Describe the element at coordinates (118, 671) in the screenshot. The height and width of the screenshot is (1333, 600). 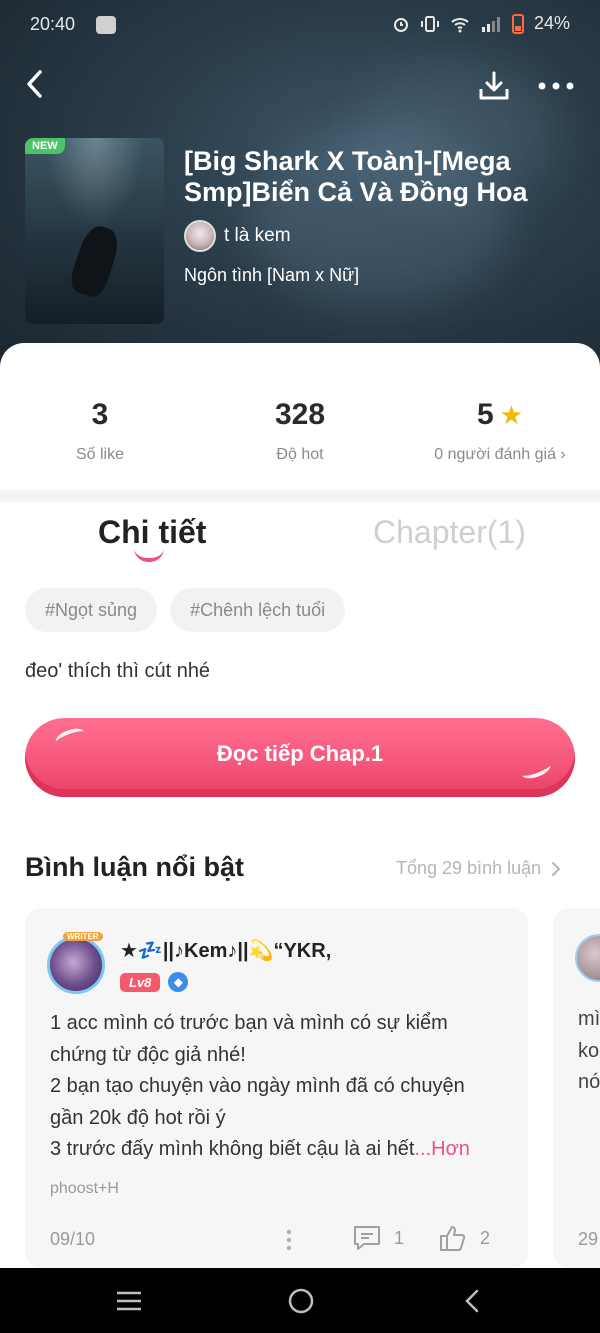
I see `story-description: đeo' thích thì cút nhé` at that location.